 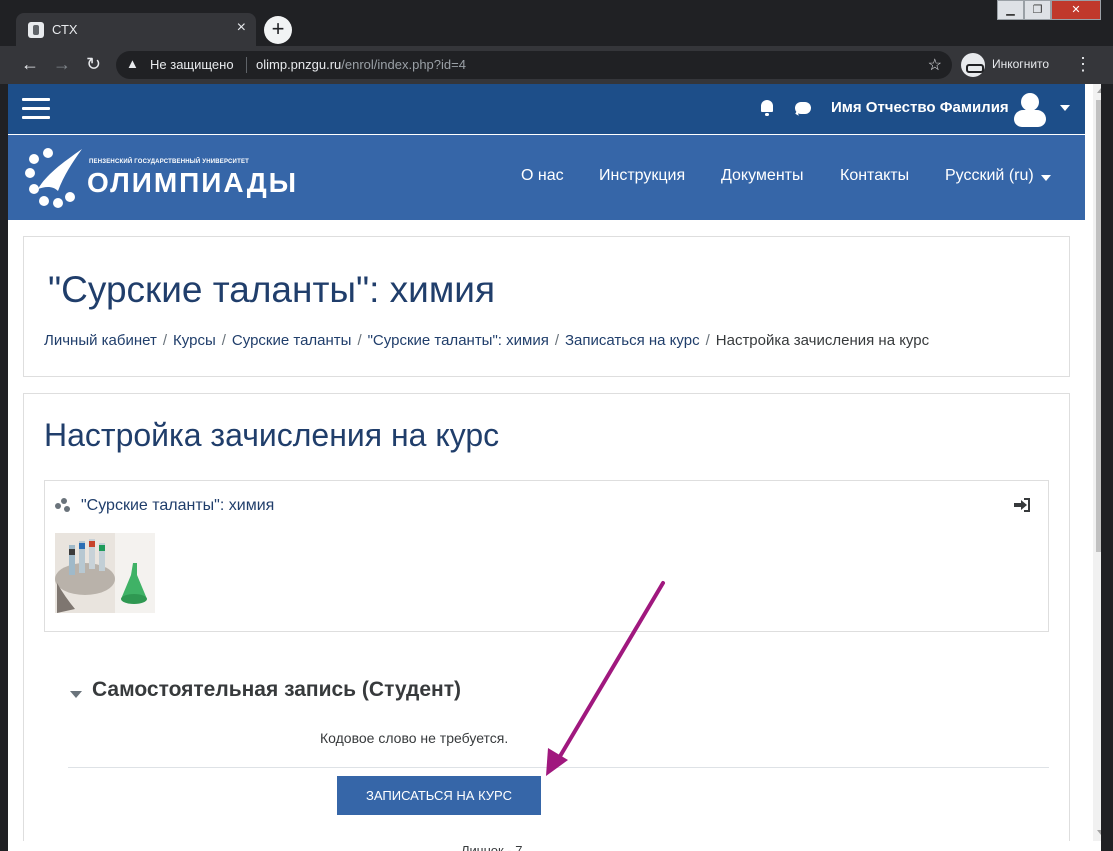 I want to click on divider, so click(x=558, y=767).